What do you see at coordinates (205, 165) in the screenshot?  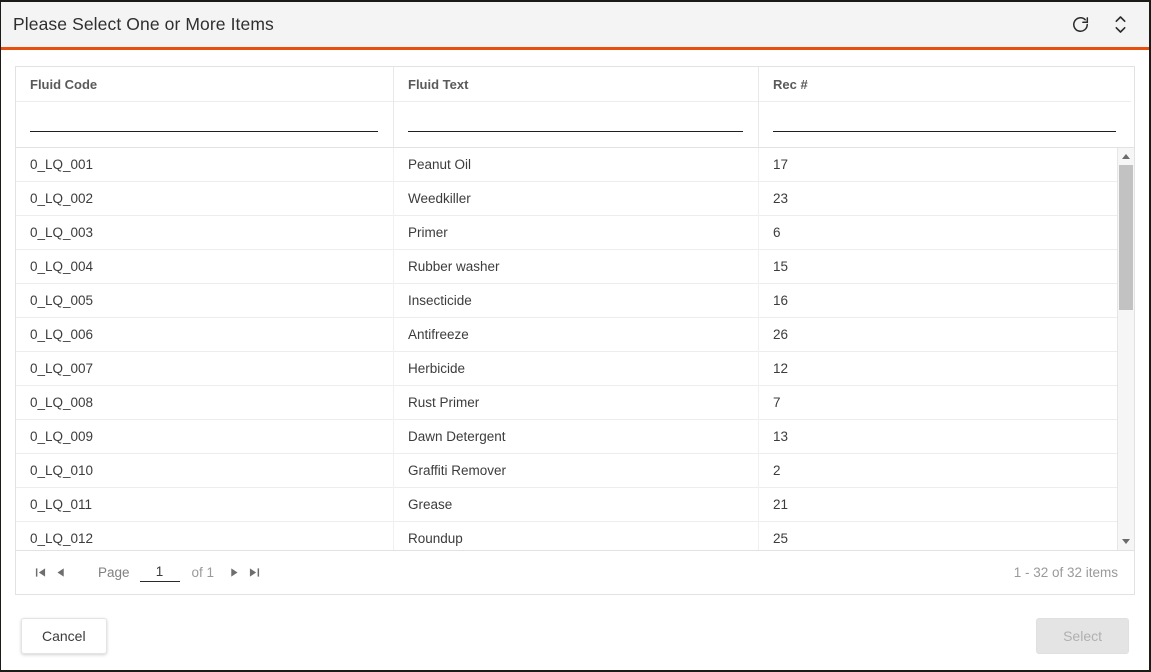 I see `table-cell-fluid-code: 0_LQ_001` at bounding box center [205, 165].